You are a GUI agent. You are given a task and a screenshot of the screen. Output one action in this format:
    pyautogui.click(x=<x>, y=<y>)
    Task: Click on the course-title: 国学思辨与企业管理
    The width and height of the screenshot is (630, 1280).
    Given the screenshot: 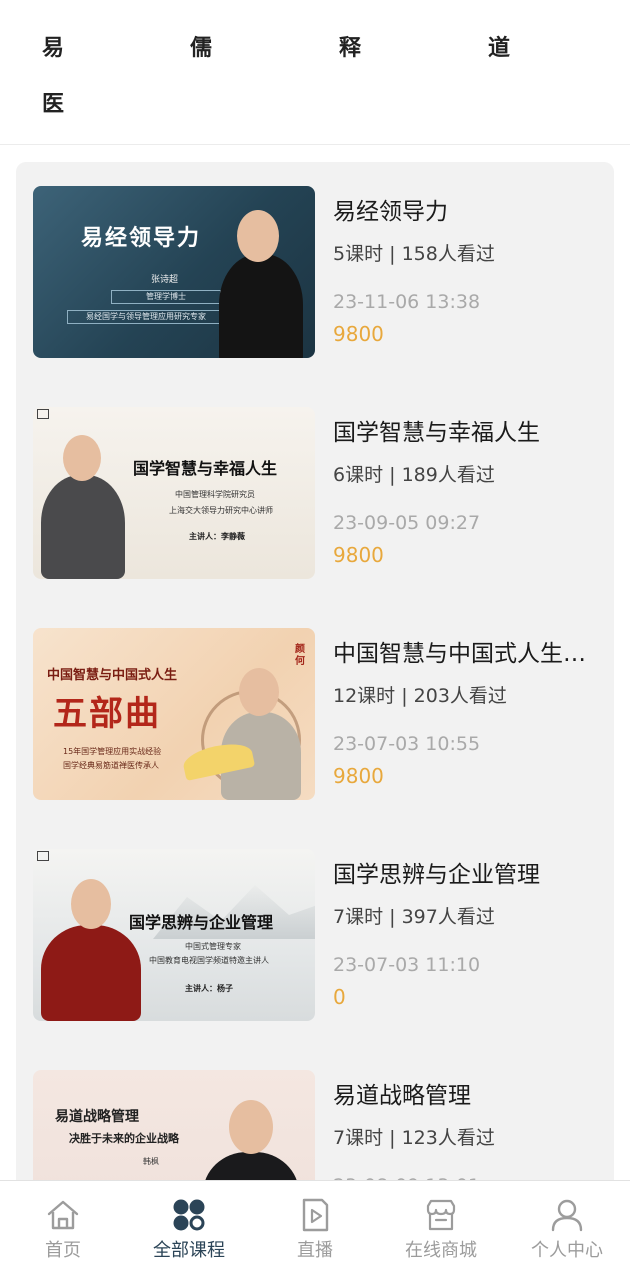 What is the action you would take?
    pyautogui.click(x=464, y=875)
    